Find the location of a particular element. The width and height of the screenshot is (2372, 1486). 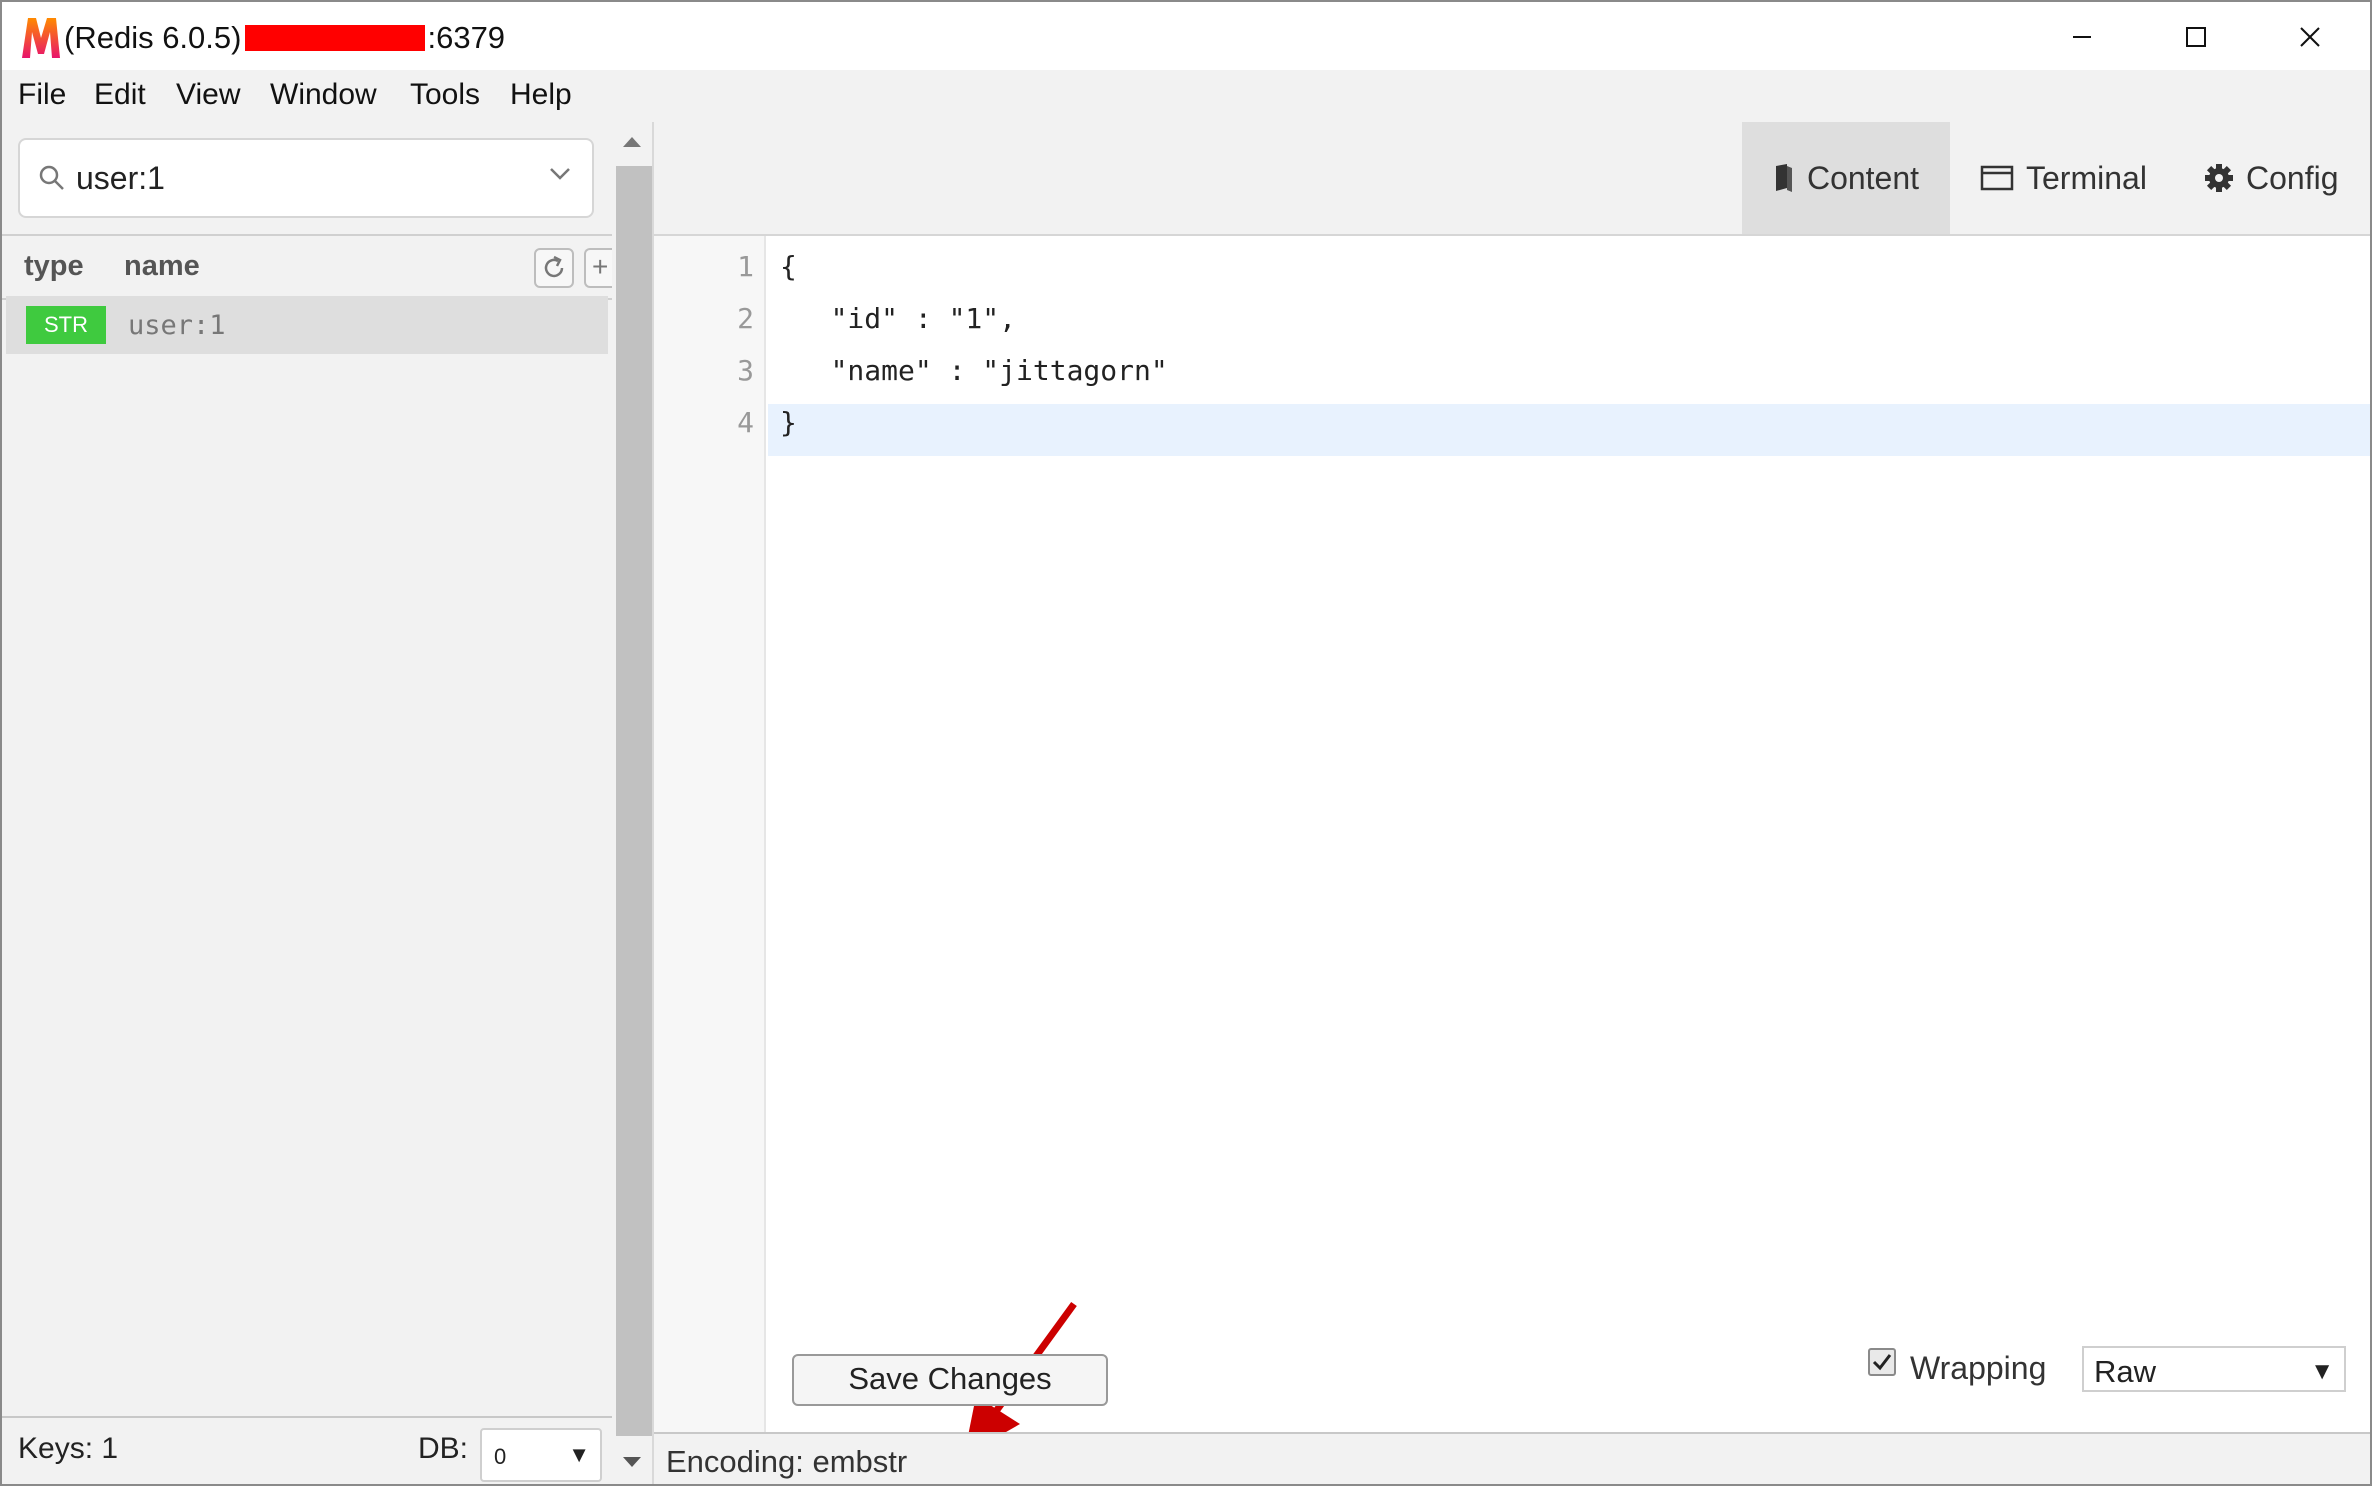

column-name-header: name is located at coordinates (162, 266).